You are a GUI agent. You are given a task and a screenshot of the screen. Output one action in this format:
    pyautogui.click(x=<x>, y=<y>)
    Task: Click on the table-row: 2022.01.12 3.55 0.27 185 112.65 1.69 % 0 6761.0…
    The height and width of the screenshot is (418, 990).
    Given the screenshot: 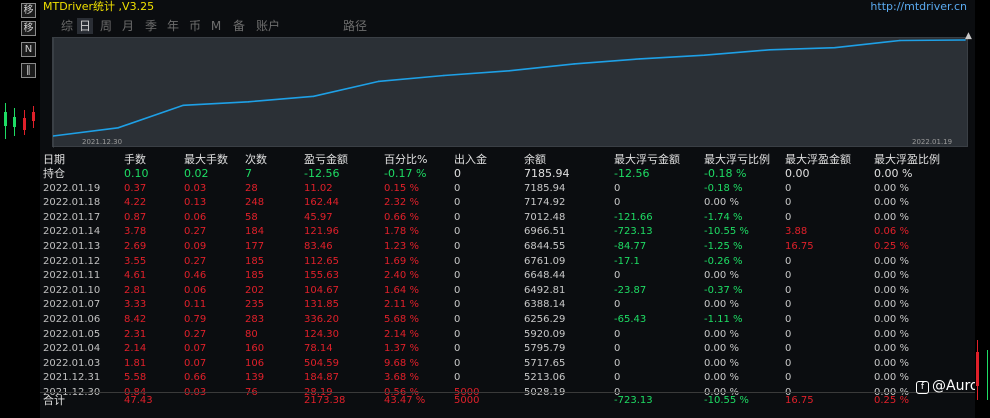 What is the action you would take?
    pyautogui.click(x=507, y=262)
    